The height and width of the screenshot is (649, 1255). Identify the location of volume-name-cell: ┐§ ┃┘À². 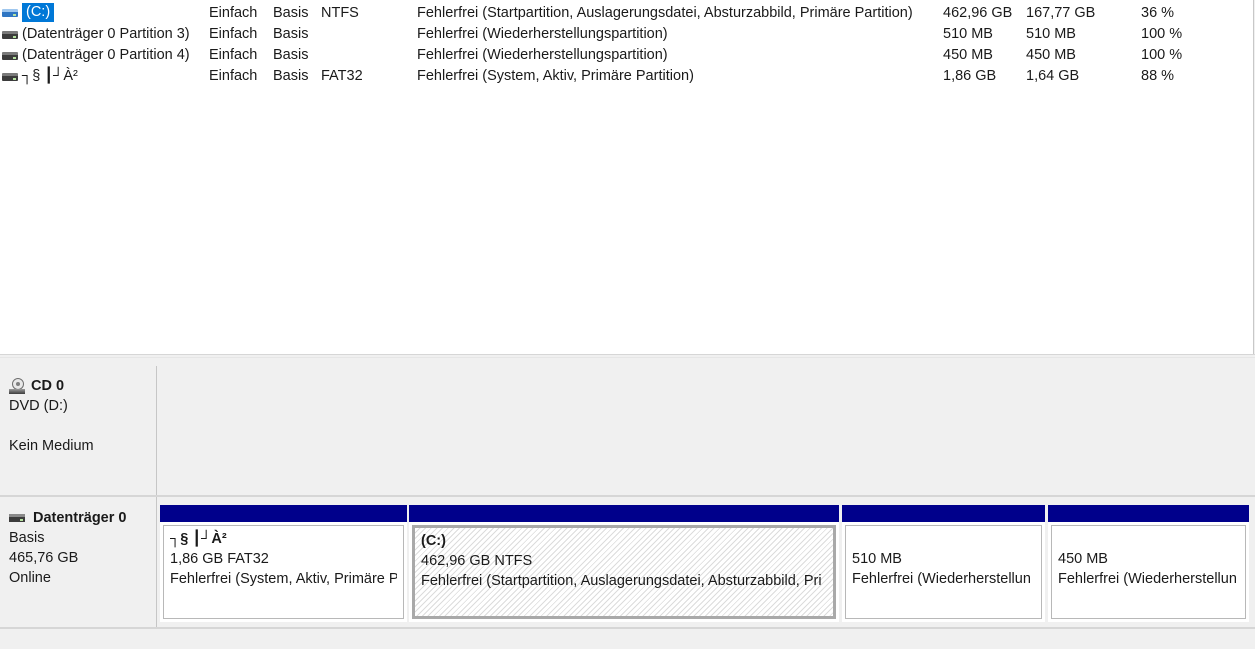
(40, 76).